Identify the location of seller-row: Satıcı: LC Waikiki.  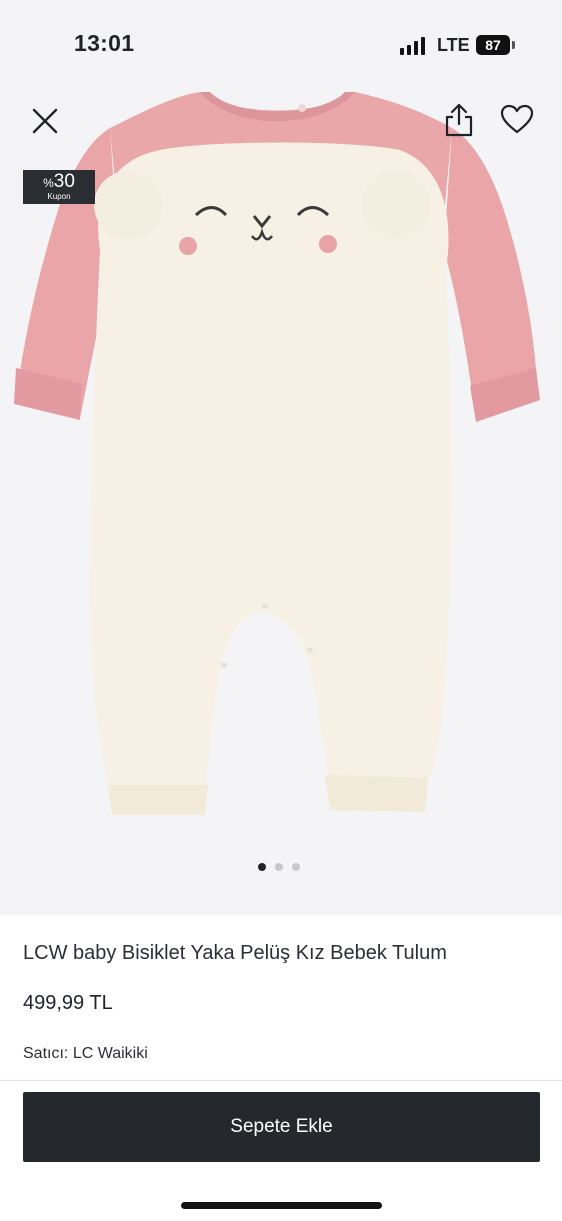
(85, 1054).